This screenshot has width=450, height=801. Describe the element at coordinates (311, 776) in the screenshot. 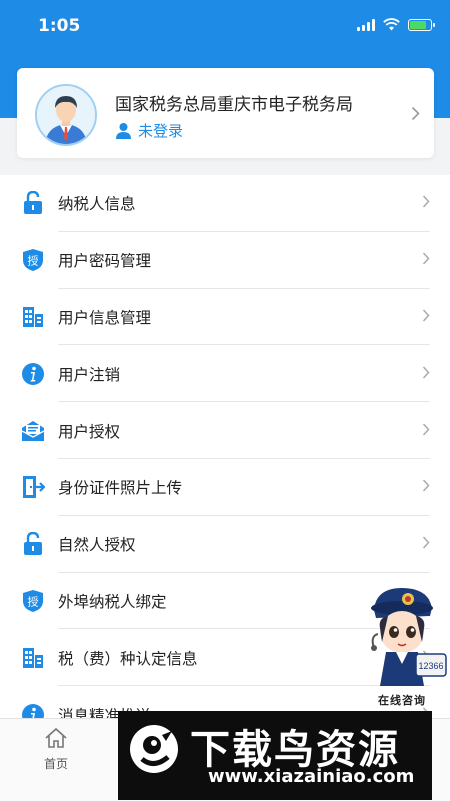

I see `watermark-url: www.xiazainiao.com` at that location.